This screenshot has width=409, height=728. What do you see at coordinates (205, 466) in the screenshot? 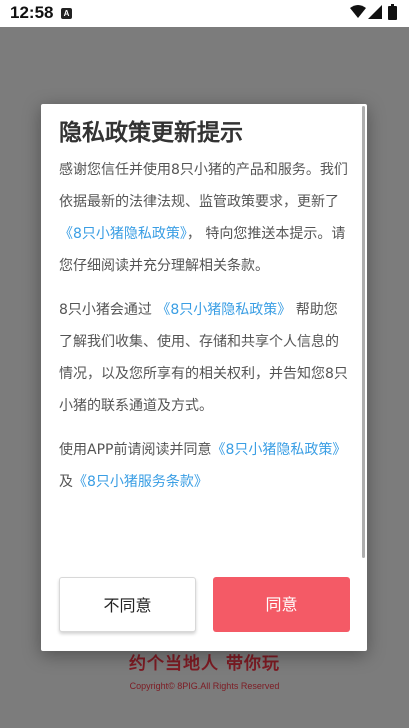
I see `paragraph-consent: 使用APP前请阅读并同意《8只小猪隐私政策》及《8只小猪服务条款》` at bounding box center [205, 466].